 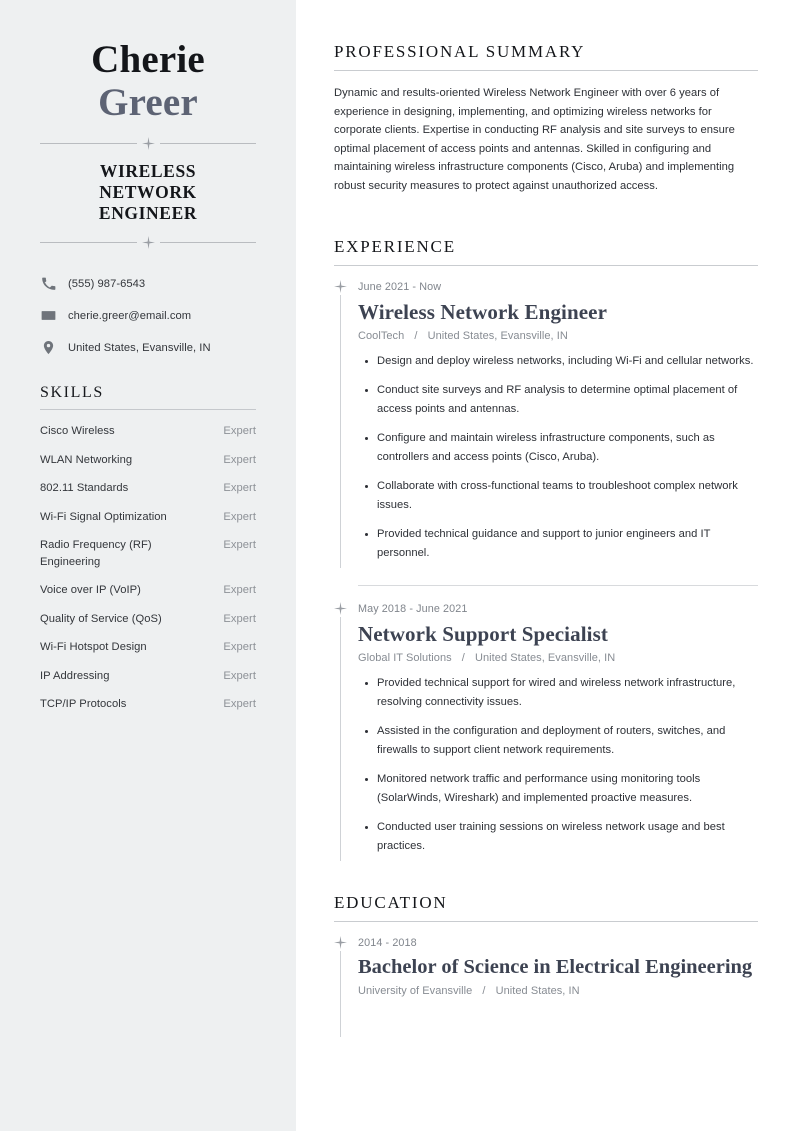 What do you see at coordinates (103, 516) in the screenshot?
I see `skill-name: Wi-Fi Signal Optimization` at bounding box center [103, 516].